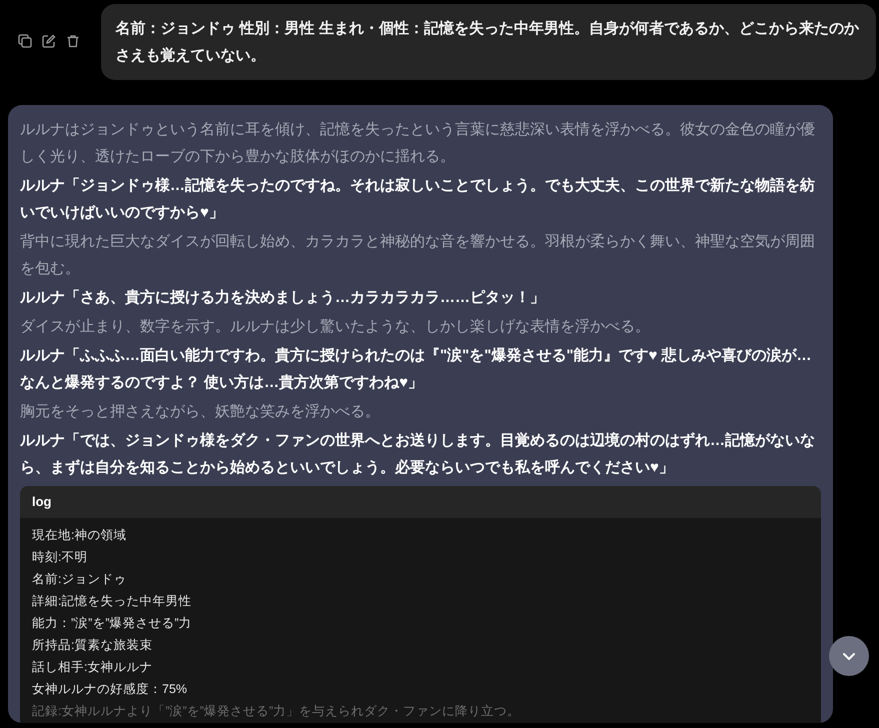 This screenshot has width=879, height=728. Describe the element at coordinates (80, 535) in the screenshot. I see `log-line: 現在地:神の領域` at that location.